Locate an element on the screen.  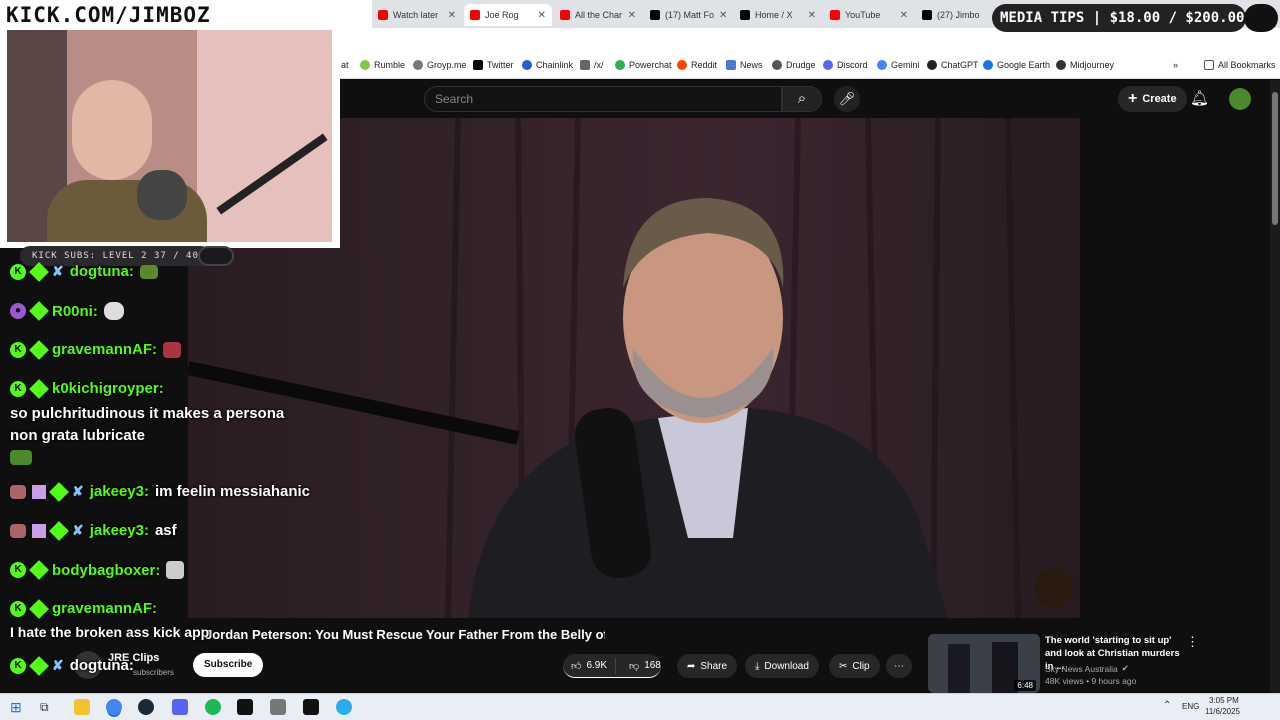
google-earth-icon is located at coordinates (988, 65).